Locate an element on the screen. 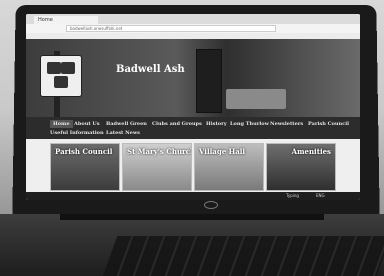  hp-logo-icon is located at coordinates (211, 205).